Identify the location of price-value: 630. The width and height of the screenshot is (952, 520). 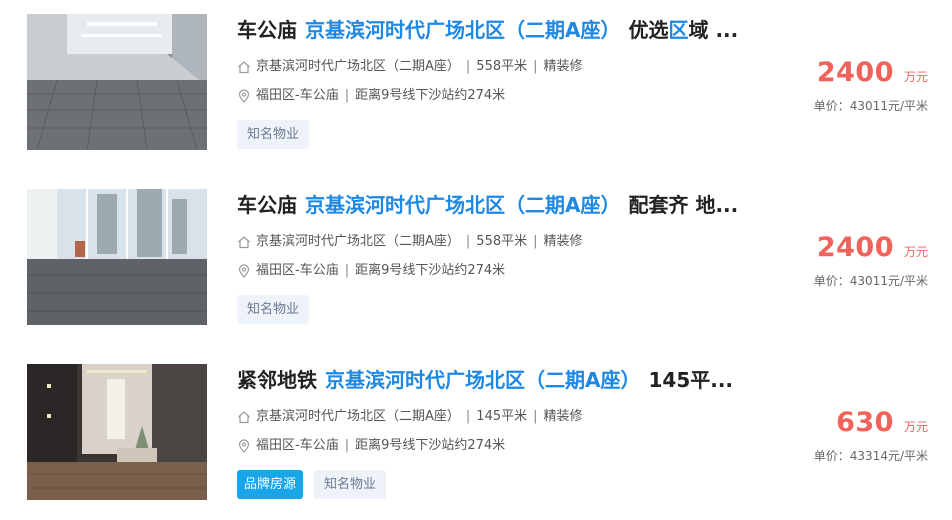
(865, 422).